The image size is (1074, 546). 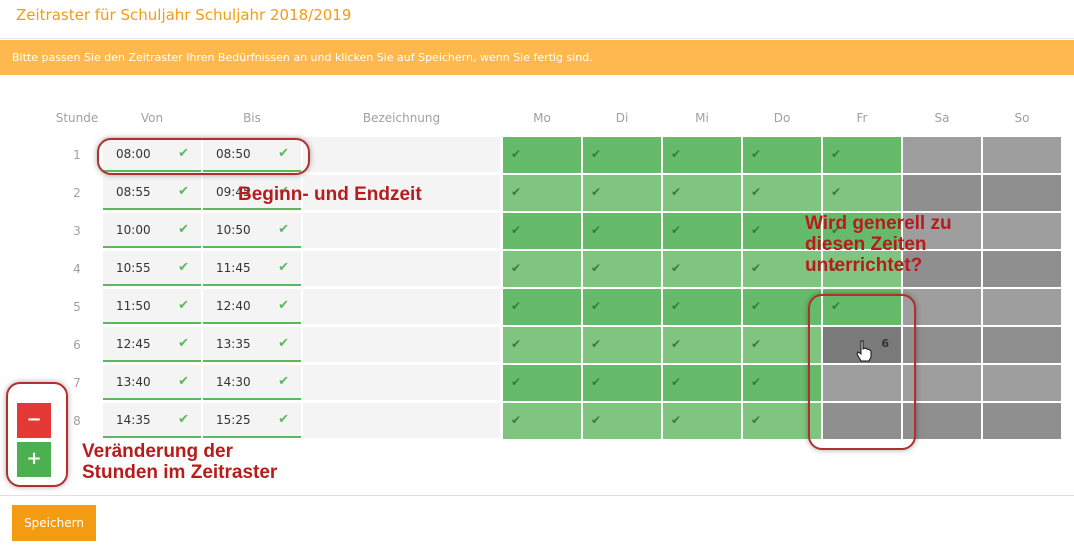 I want to click on annotation-schedule-line3: unterrichtet?, so click(x=864, y=265).